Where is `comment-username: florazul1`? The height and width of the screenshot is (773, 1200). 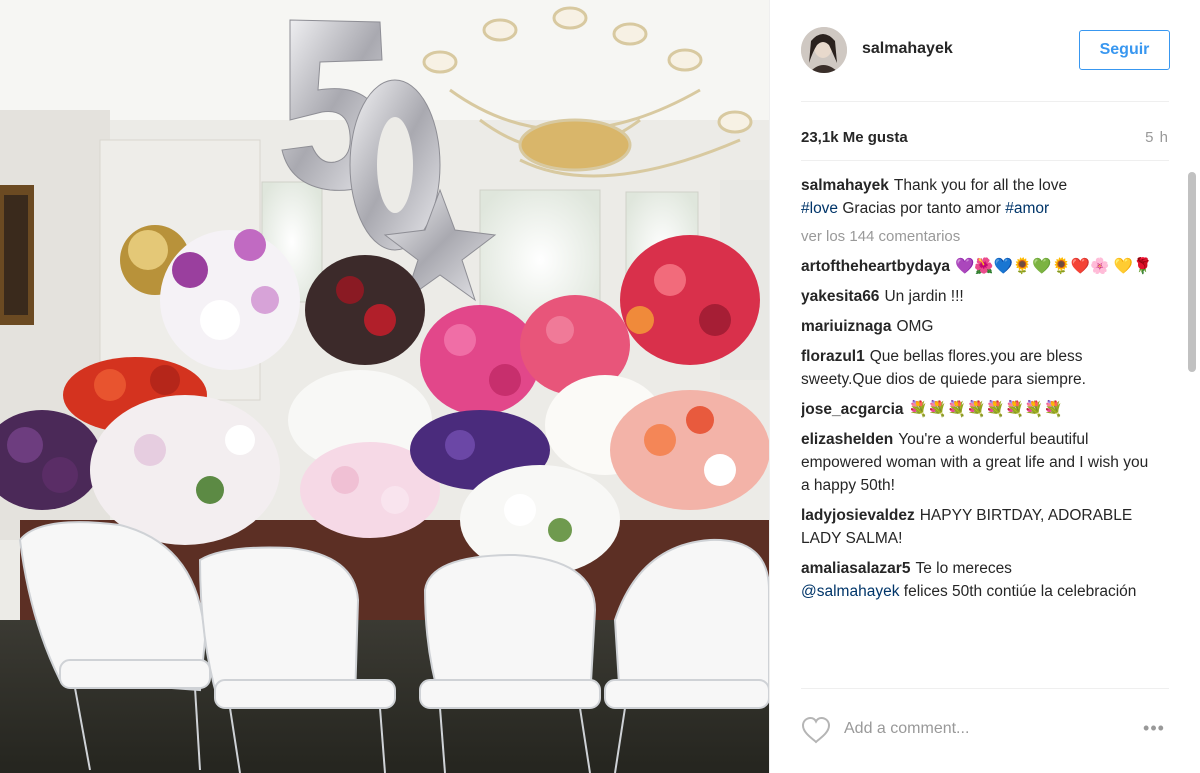
comment-username: florazul1 is located at coordinates (833, 356).